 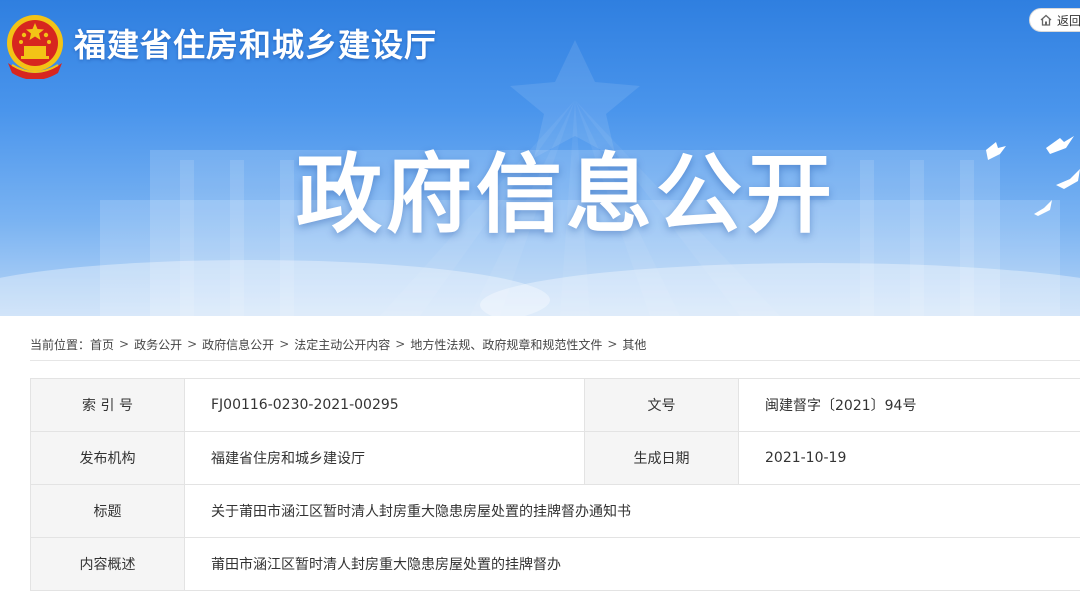 I want to click on breadcrumb-gov-info: 政府信息公开, so click(x=238, y=344).